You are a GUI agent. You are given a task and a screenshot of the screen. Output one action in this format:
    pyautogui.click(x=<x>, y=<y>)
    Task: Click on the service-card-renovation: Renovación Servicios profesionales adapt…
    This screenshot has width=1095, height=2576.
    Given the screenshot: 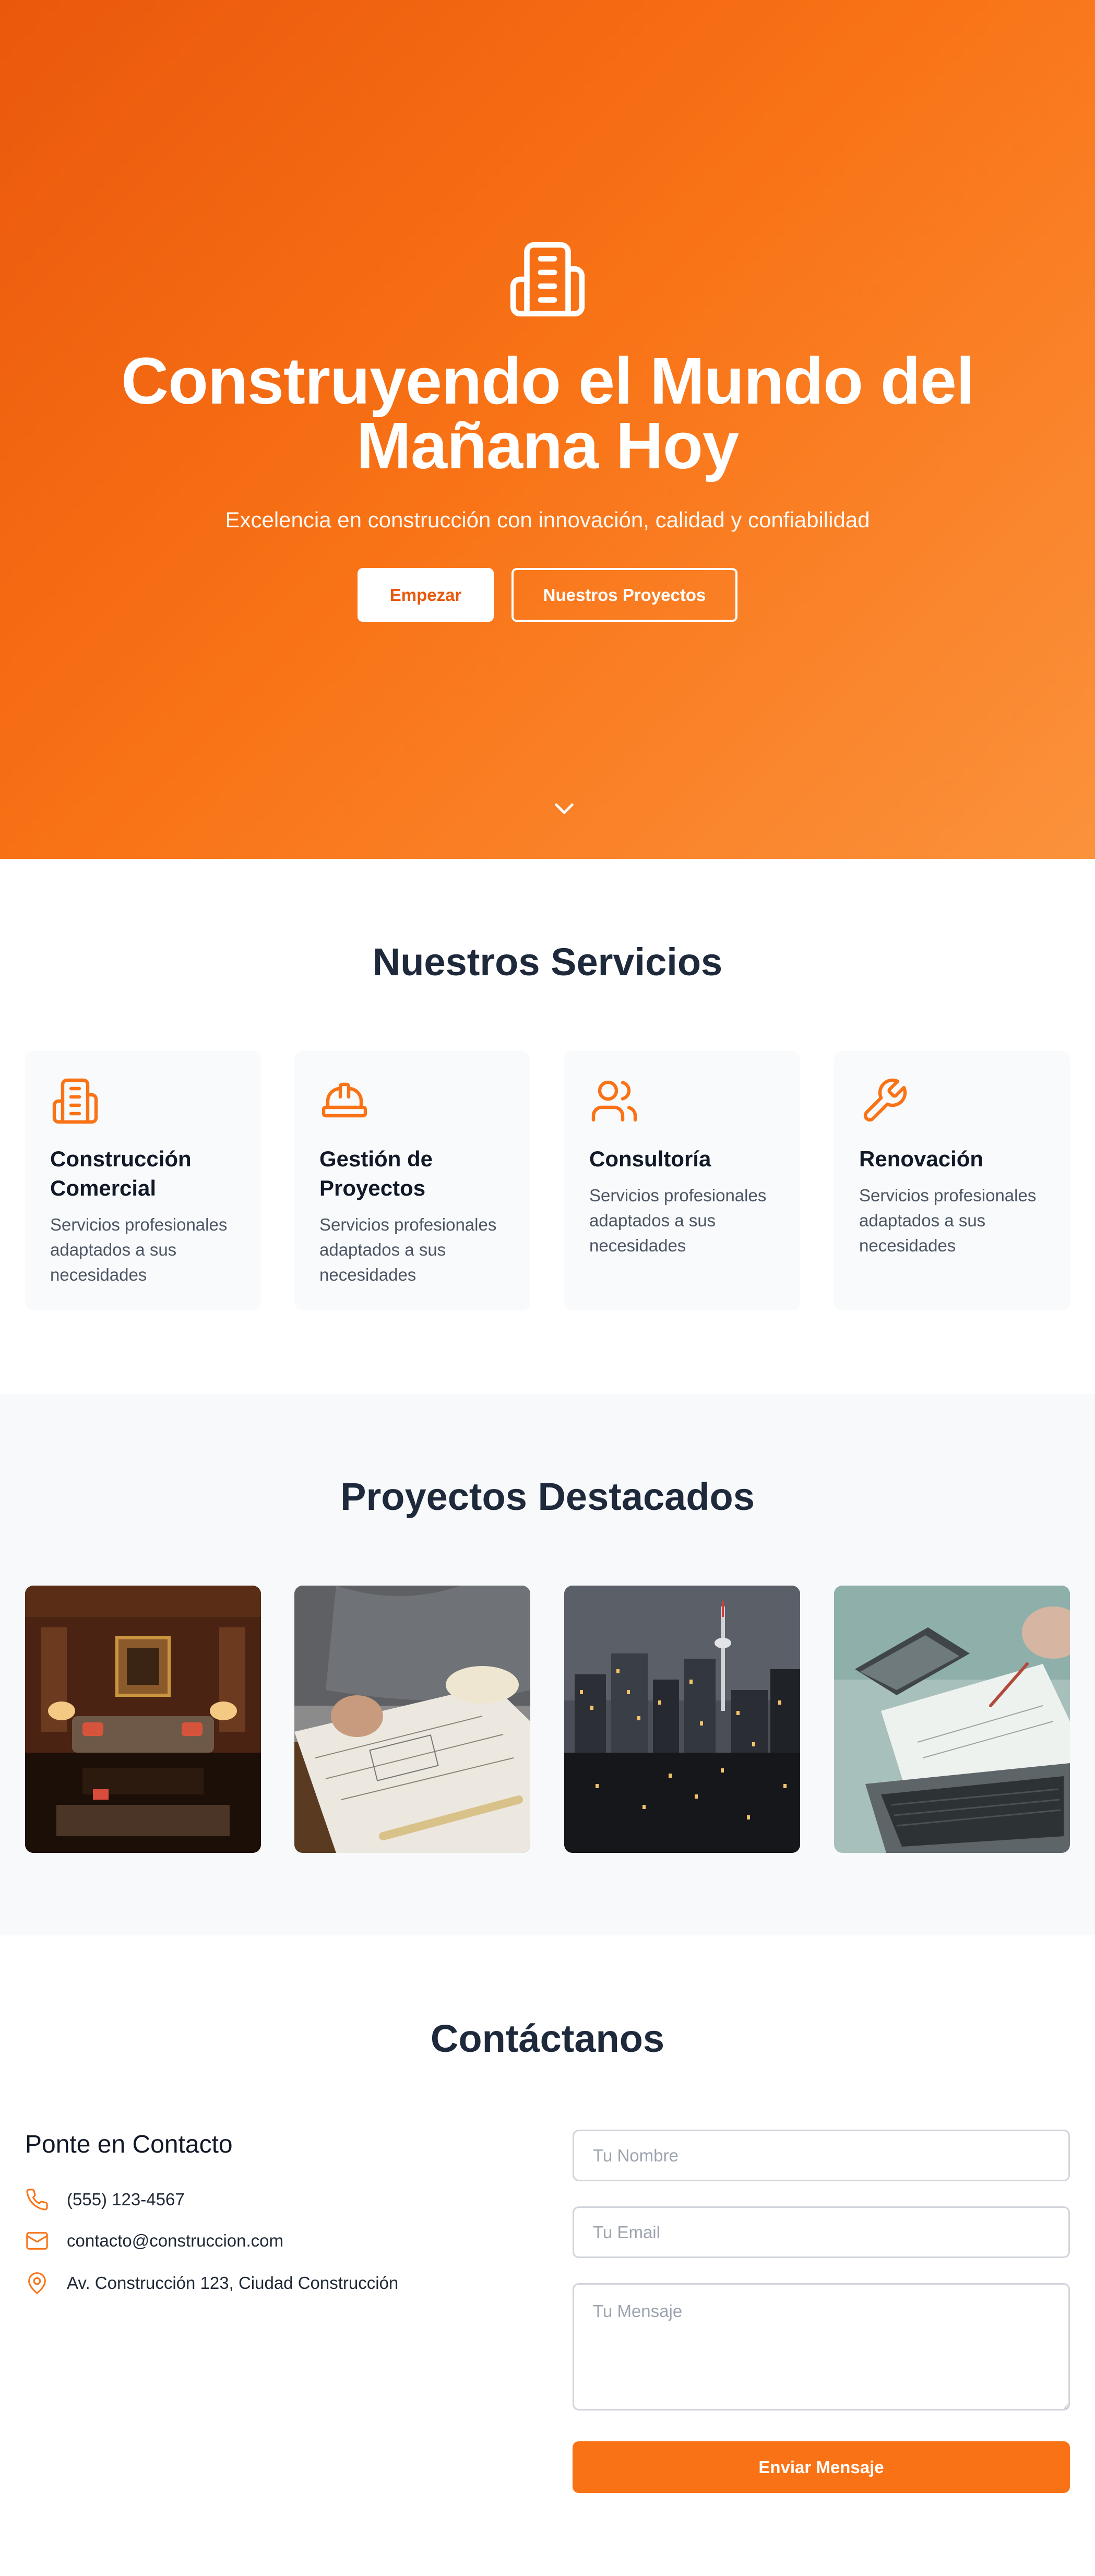 What is the action you would take?
    pyautogui.click(x=952, y=1180)
    